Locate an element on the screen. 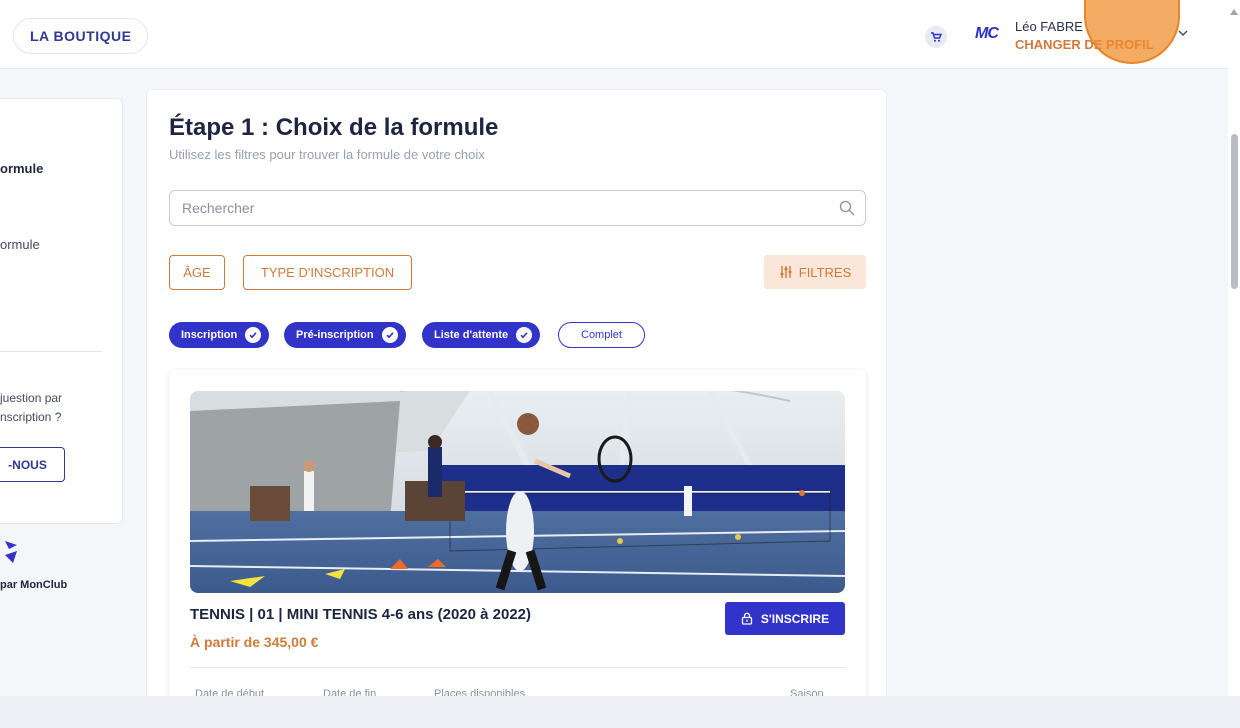 Image resolution: width=1240 pixels, height=728 pixels. powered-by: par MonClub is located at coordinates (34, 585).